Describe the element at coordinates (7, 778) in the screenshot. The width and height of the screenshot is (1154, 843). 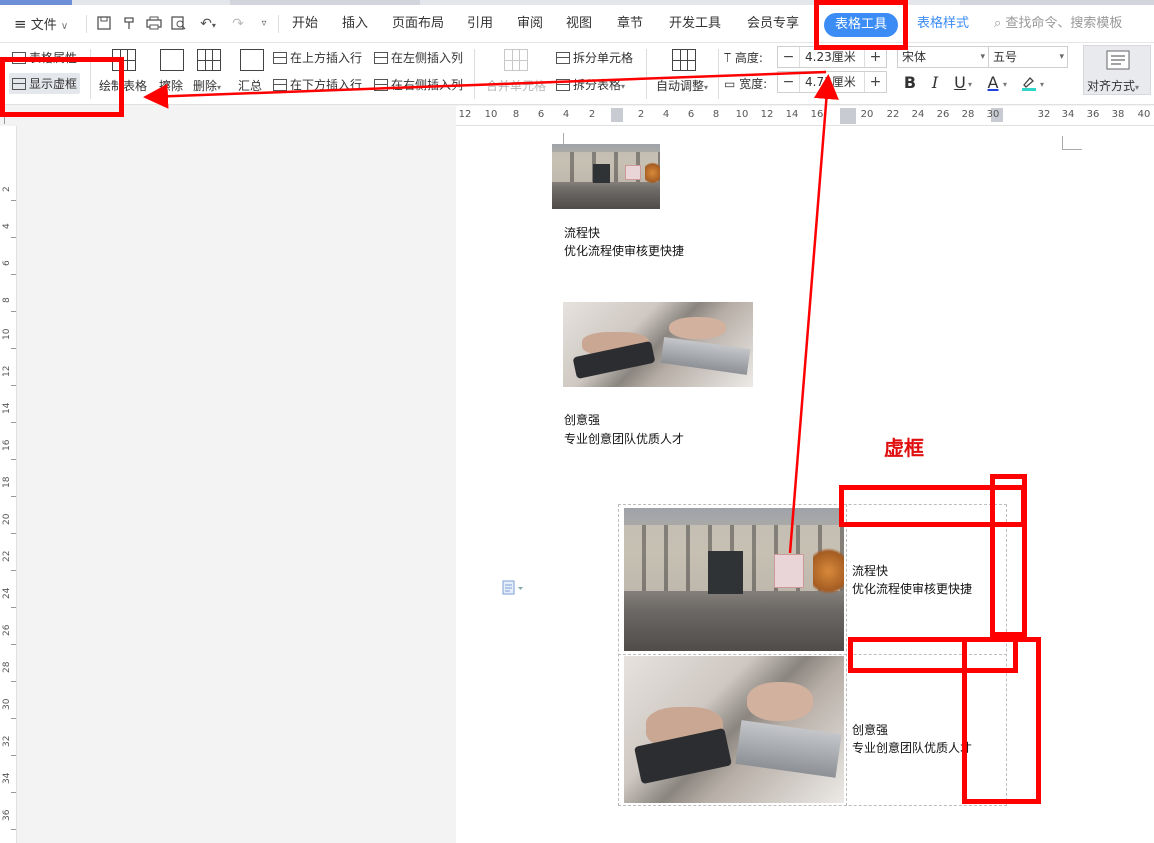
I see `ruler-label: 34` at that location.